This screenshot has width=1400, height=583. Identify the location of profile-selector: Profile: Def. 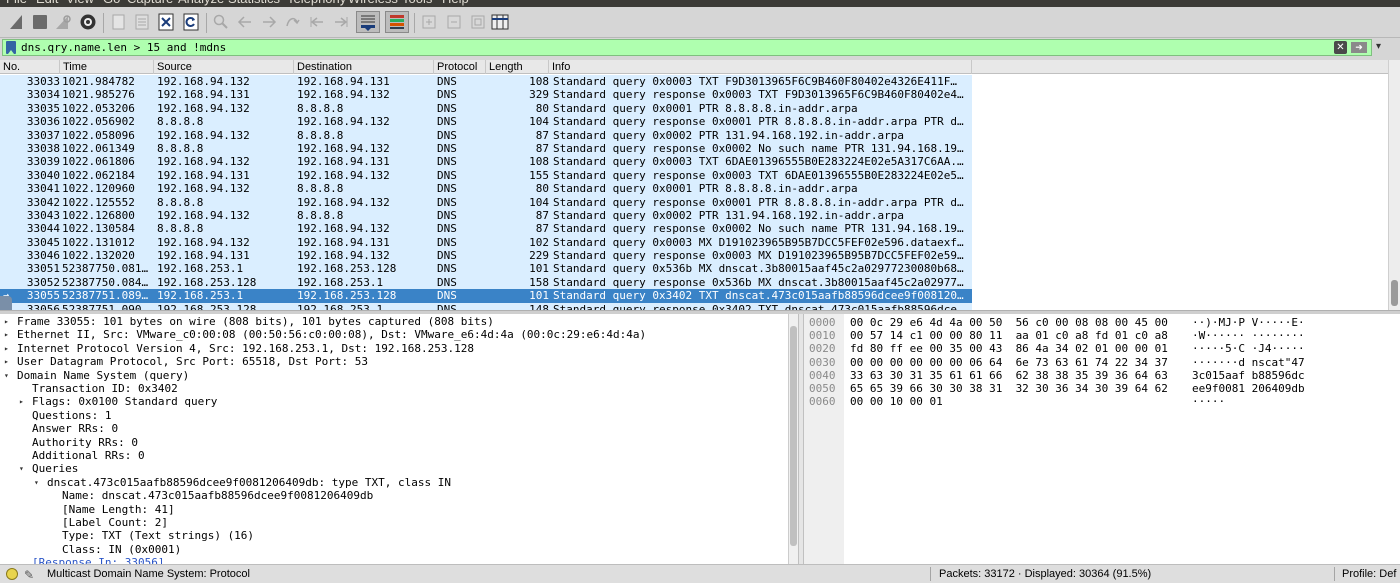
(1369, 574).